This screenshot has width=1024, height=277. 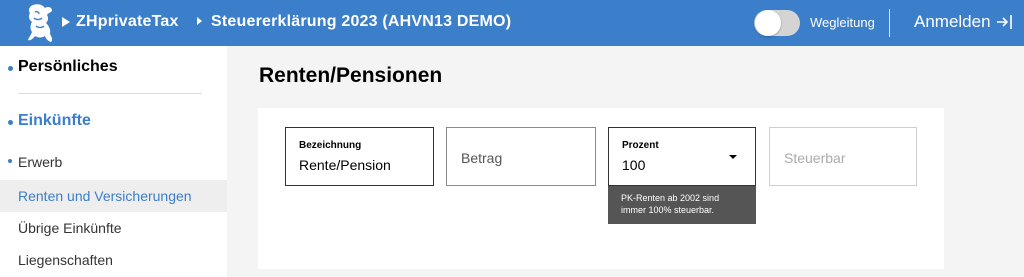 What do you see at coordinates (54, 121) in the screenshot?
I see `sidebar-section-einkuenfte: Einkünfte` at bounding box center [54, 121].